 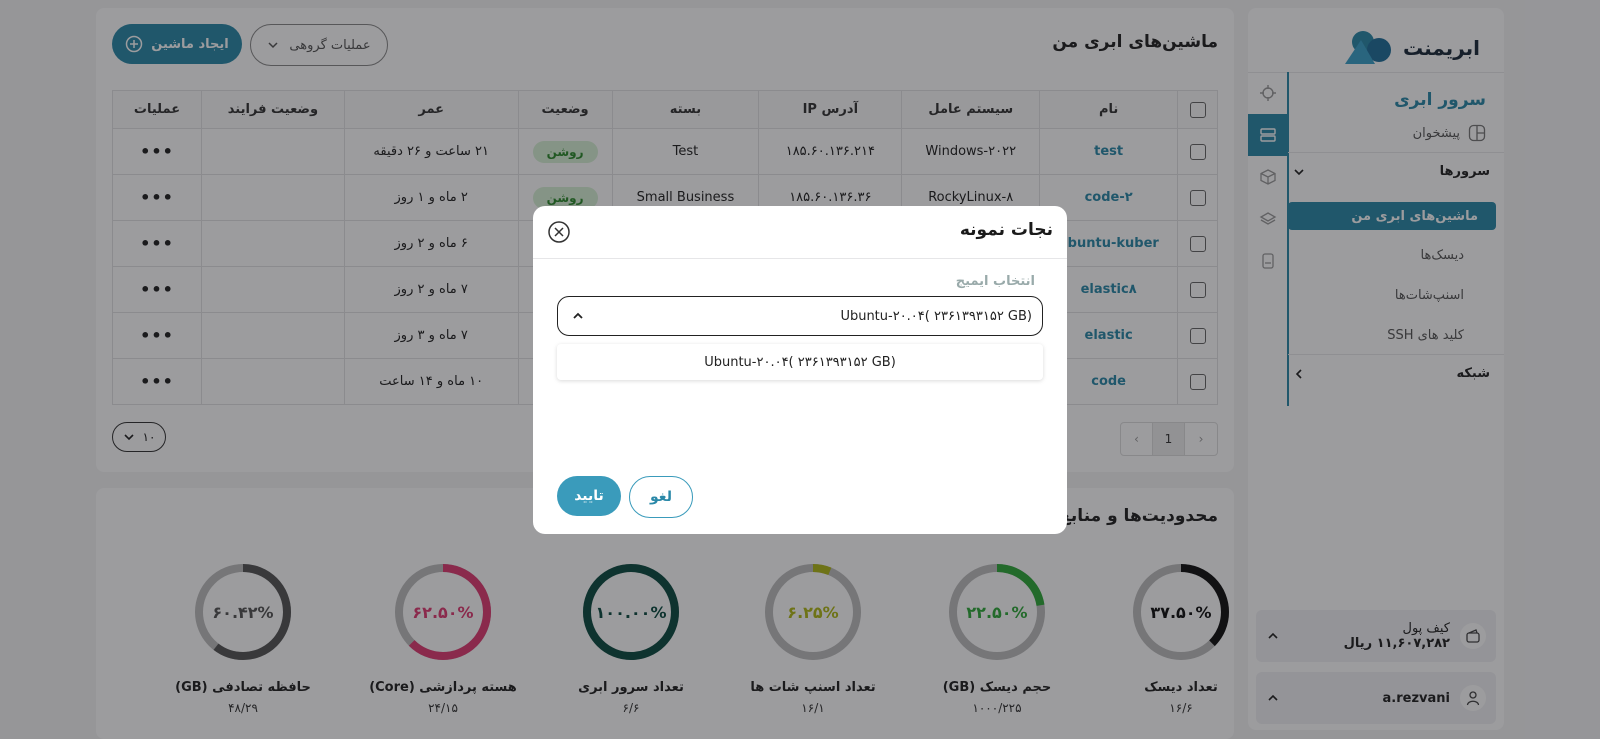 What do you see at coordinates (589, 496) in the screenshot?
I see `confirm-button: تایید` at bounding box center [589, 496].